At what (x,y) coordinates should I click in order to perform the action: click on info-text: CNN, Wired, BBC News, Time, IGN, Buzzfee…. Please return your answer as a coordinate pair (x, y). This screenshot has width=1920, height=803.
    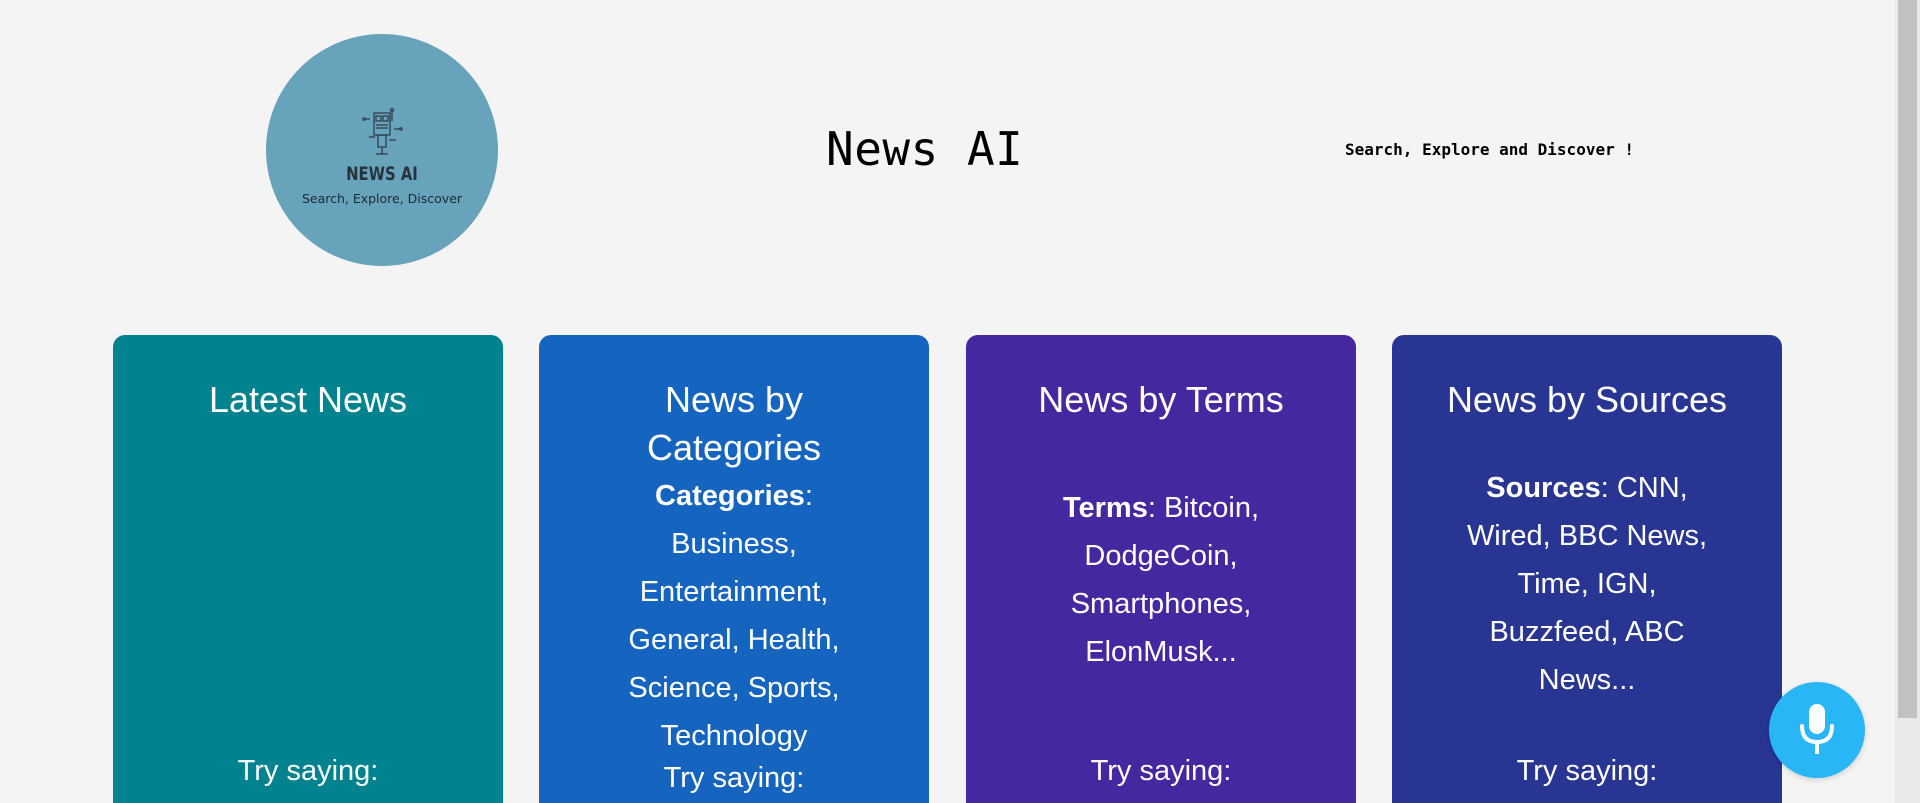
    Looking at the image, I should click on (1587, 584).